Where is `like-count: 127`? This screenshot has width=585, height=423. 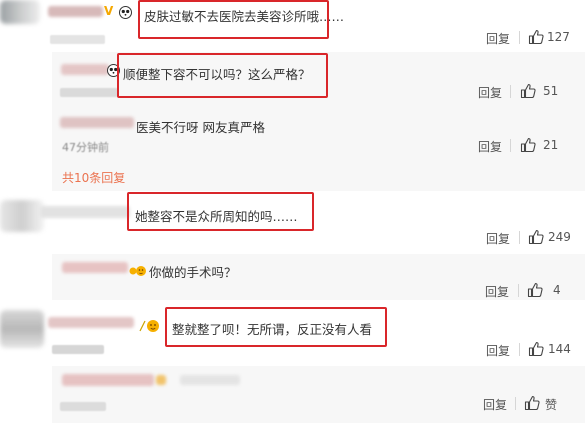 like-count: 127 is located at coordinates (558, 37).